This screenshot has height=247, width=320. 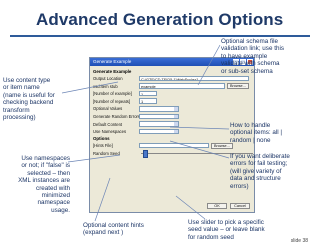 I want to click on arrow-optional, so click(x=199, y=128).